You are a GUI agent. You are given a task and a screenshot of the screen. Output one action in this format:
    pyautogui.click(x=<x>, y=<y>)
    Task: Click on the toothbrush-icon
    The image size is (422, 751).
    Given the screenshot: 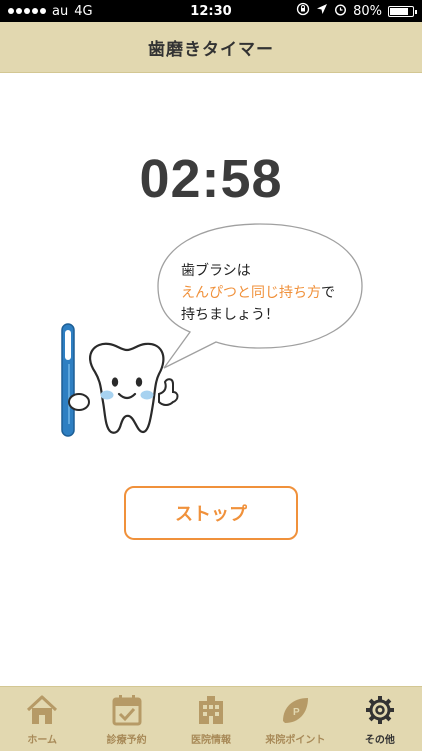 What is the action you would take?
    pyautogui.click(x=68, y=380)
    